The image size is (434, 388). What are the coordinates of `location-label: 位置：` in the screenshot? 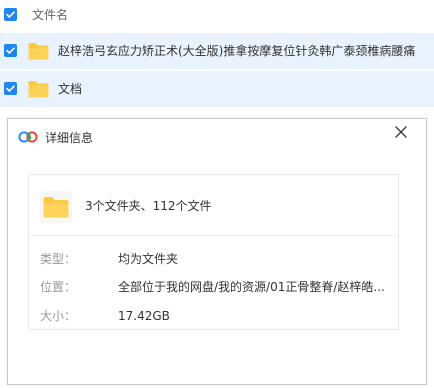 It's located at (58, 287).